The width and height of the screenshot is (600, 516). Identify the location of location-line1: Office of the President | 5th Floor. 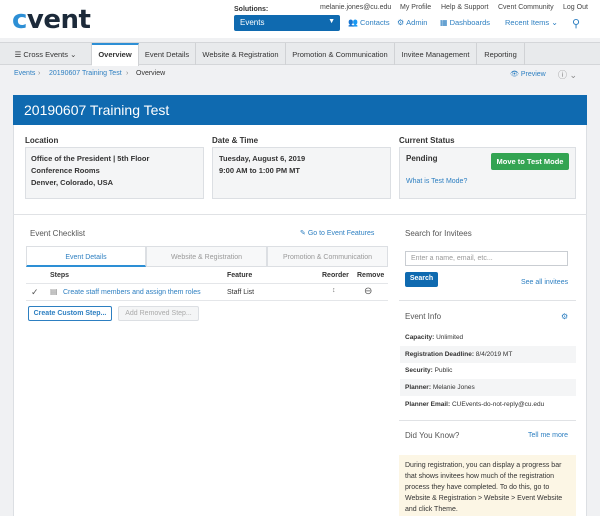
(90, 158).